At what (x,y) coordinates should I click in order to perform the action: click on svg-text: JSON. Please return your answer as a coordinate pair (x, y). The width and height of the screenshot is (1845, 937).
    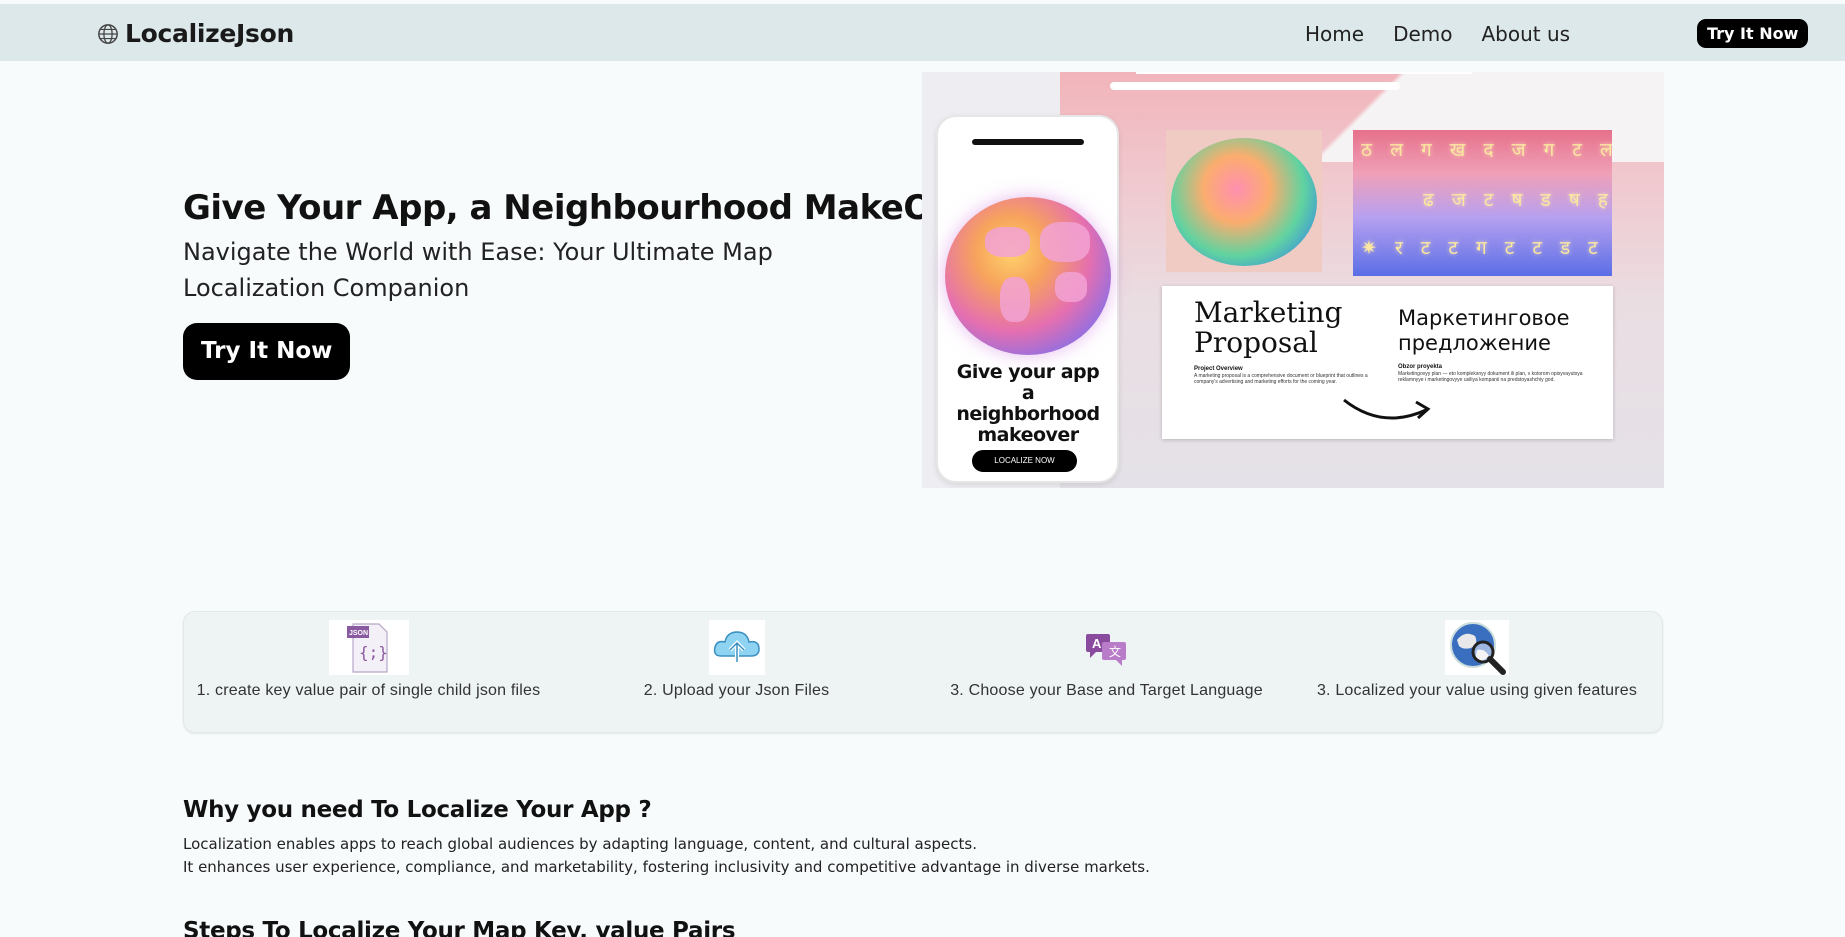
    Looking at the image, I should click on (358, 633).